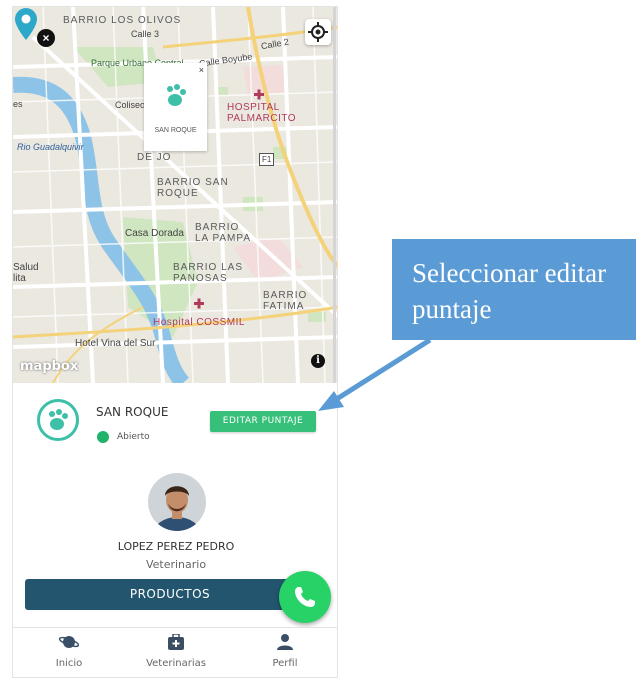  Describe the element at coordinates (223, 233) in the screenshot. I see `map-label-barrio-la-pampa: BARRIO LA PAMPA` at that location.